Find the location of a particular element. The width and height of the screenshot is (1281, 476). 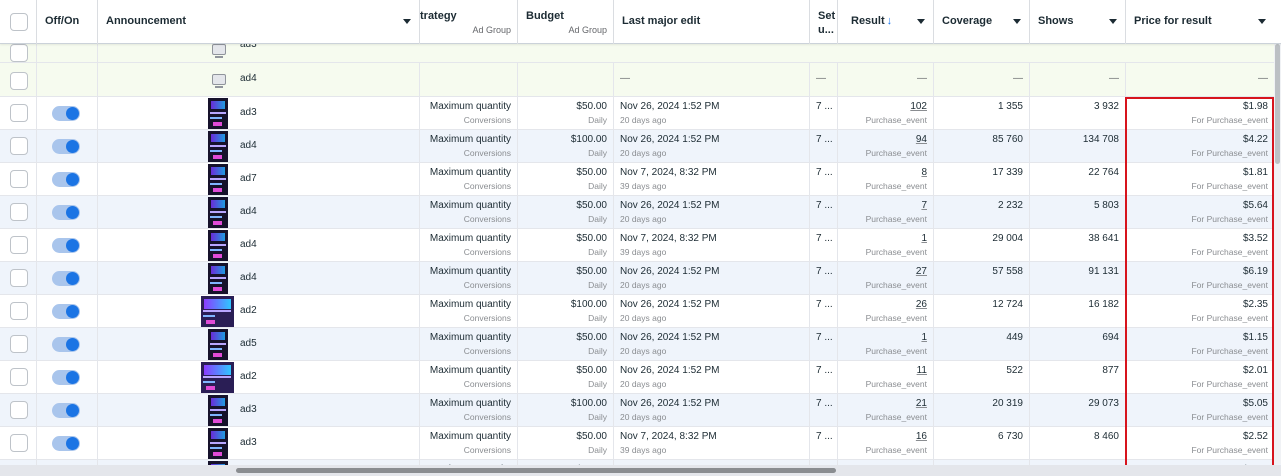

result-cell: — is located at coordinates (886, 79).